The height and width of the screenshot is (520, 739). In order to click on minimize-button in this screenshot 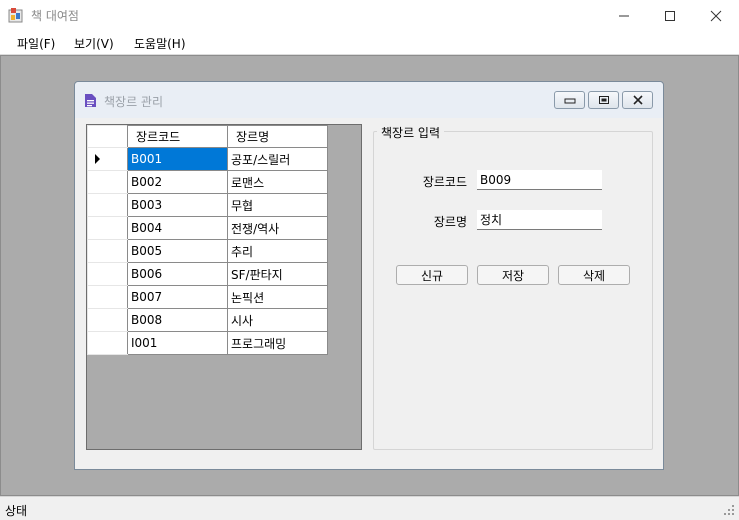, I will do `click(624, 15)`.